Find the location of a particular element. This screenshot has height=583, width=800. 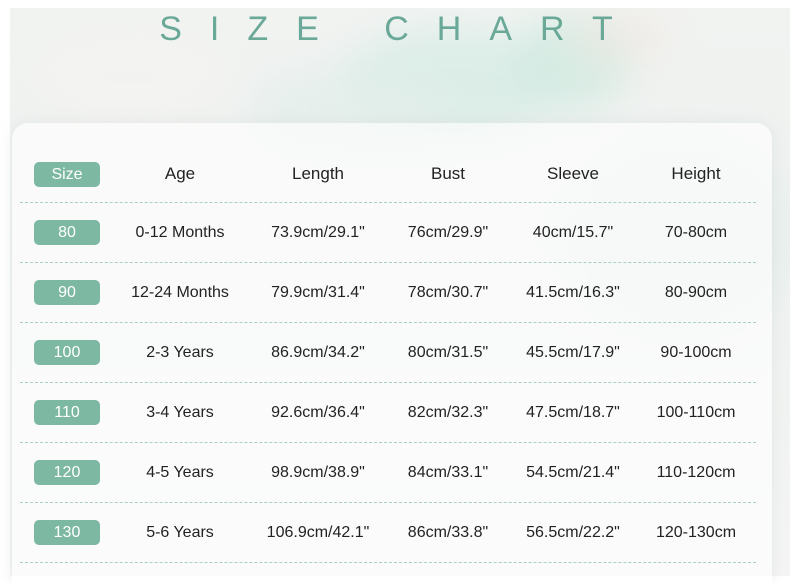

height-cell: 90-100cm is located at coordinates (696, 352).